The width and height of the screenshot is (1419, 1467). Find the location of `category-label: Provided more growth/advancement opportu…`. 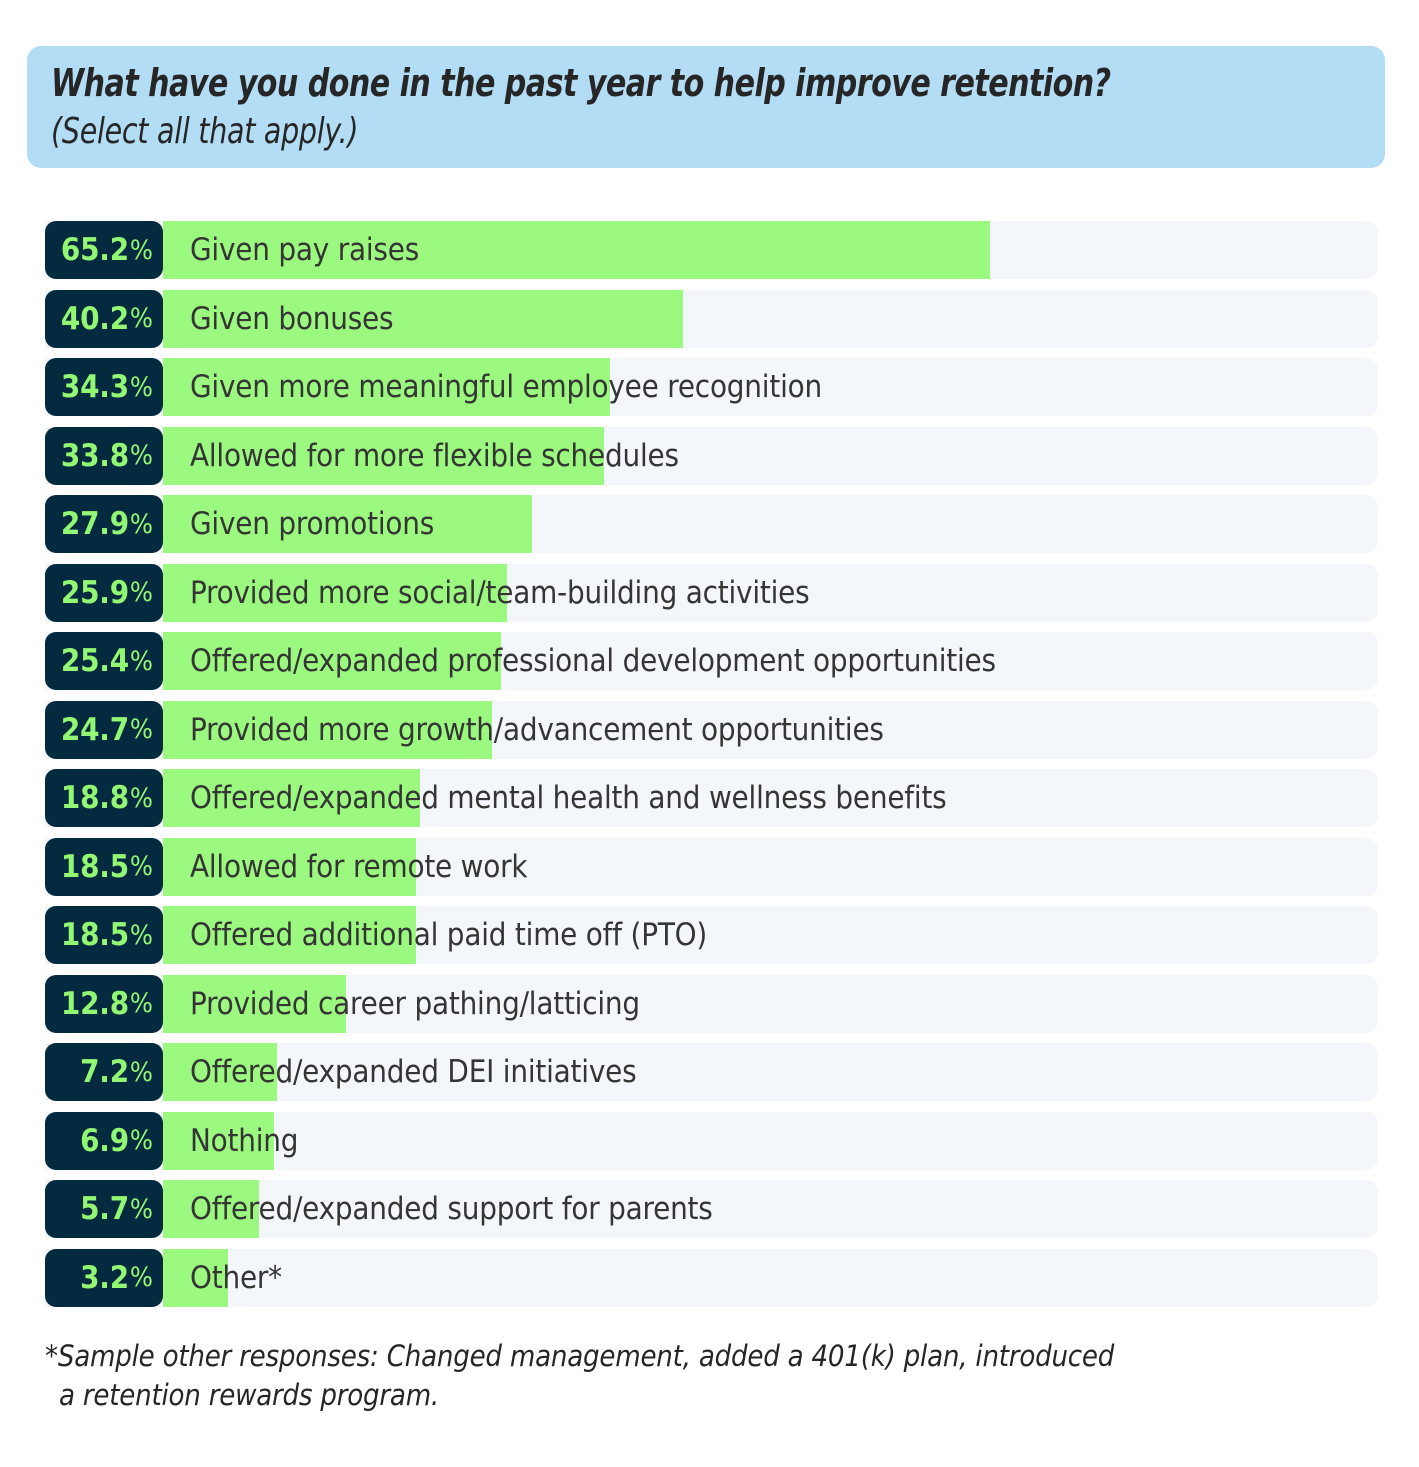

category-label: Provided more growth/advancement opportu… is located at coordinates (537, 729).